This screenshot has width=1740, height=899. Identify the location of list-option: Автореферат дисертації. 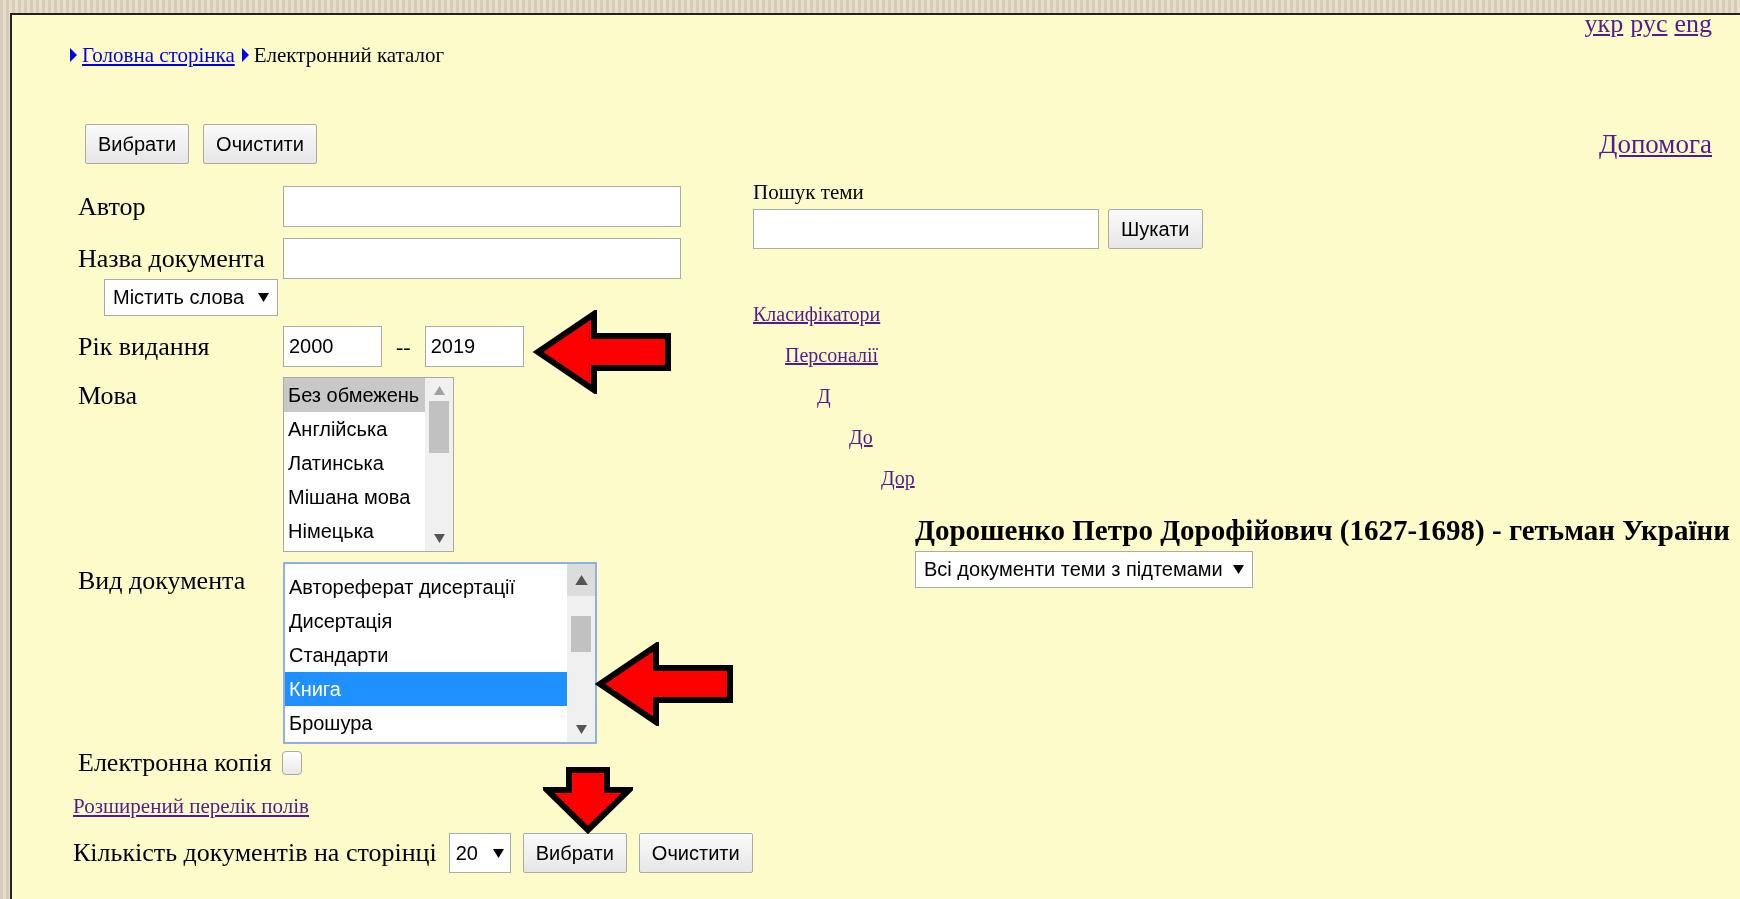
(426, 587).